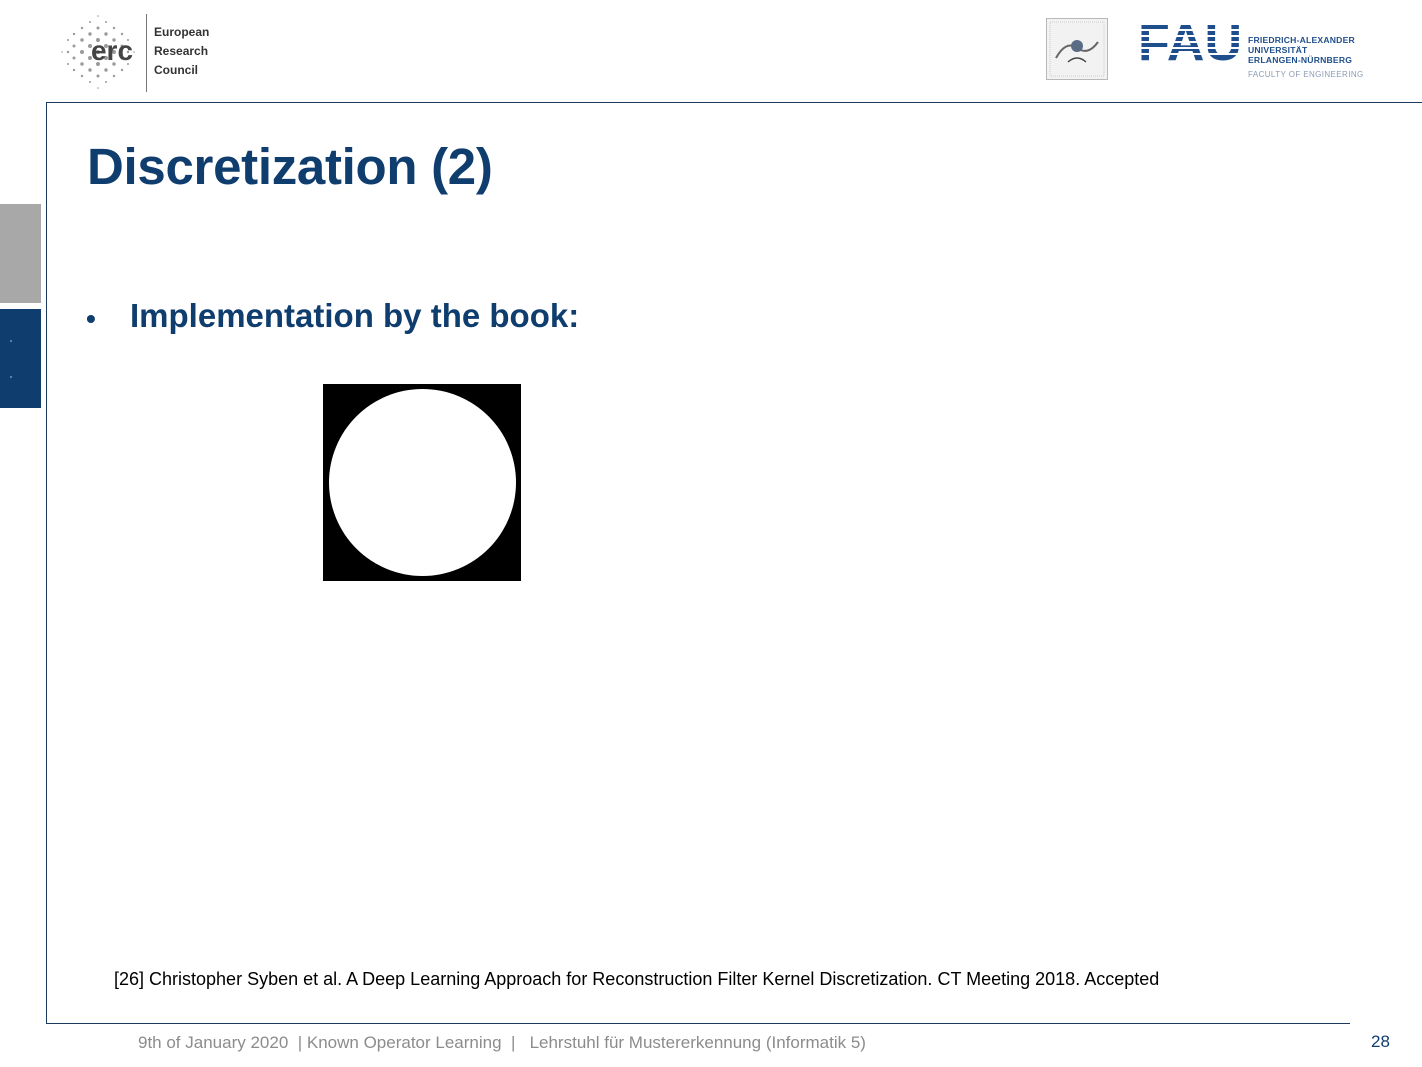  I want to click on fau-faculty: FACULTY OF ENGINEERING, so click(1306, 74).